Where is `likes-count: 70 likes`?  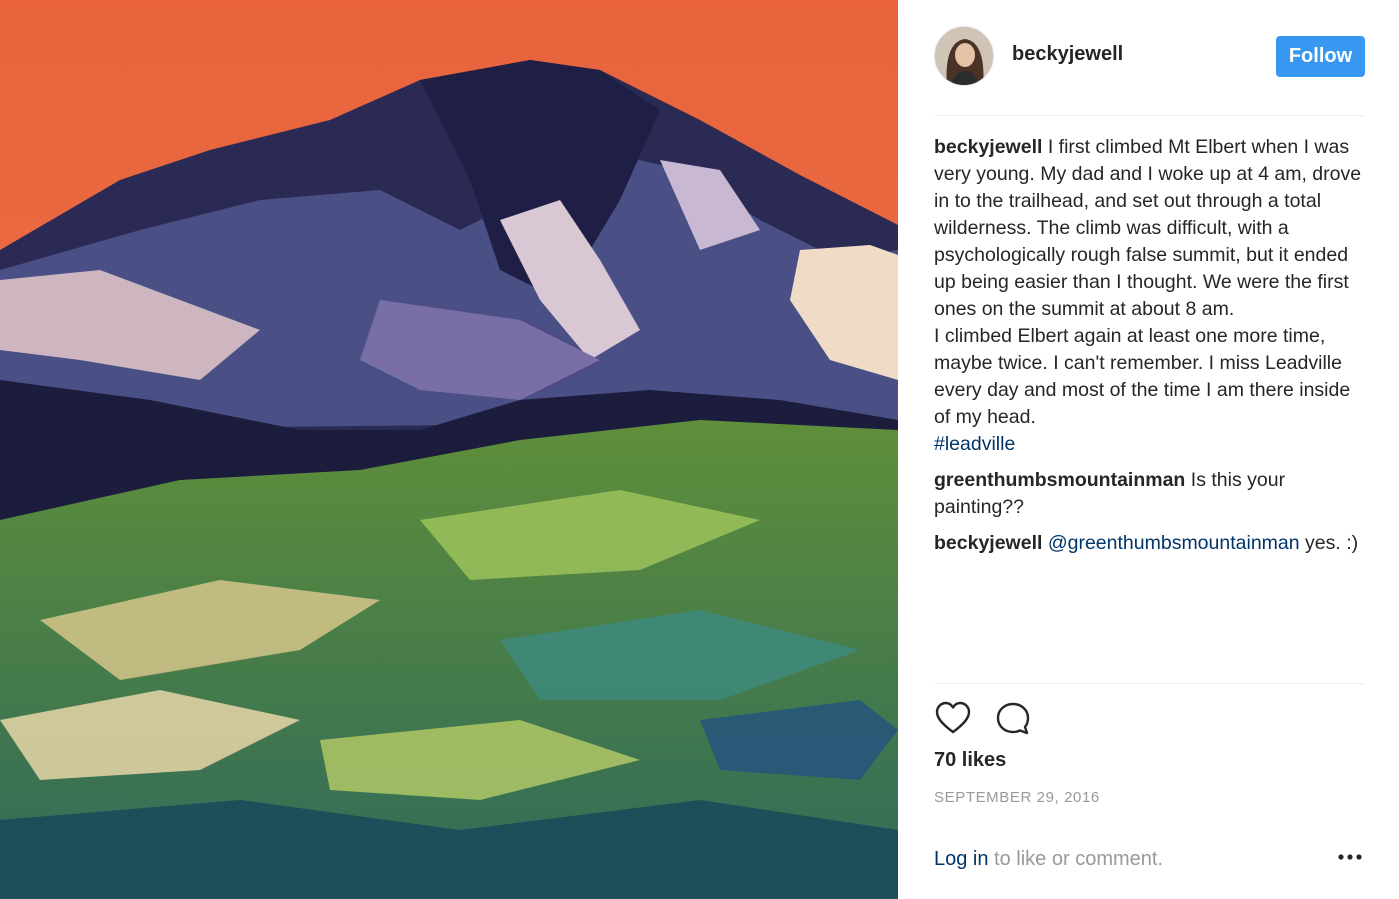
likes-count: 70 likes is located at coordinates (970, 760).